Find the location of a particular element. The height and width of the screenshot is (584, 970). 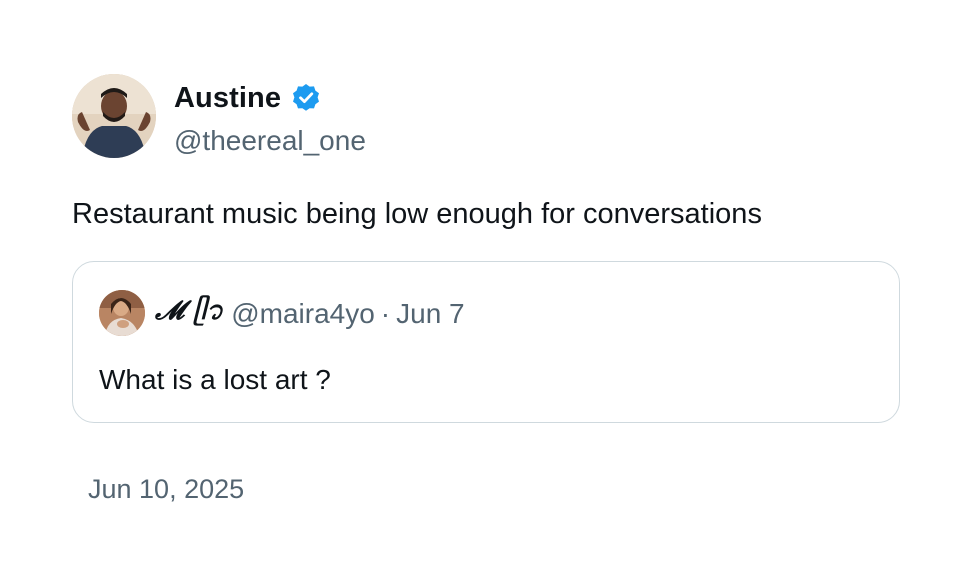

author-name-row: Austine is located at coordinates (248, 98).